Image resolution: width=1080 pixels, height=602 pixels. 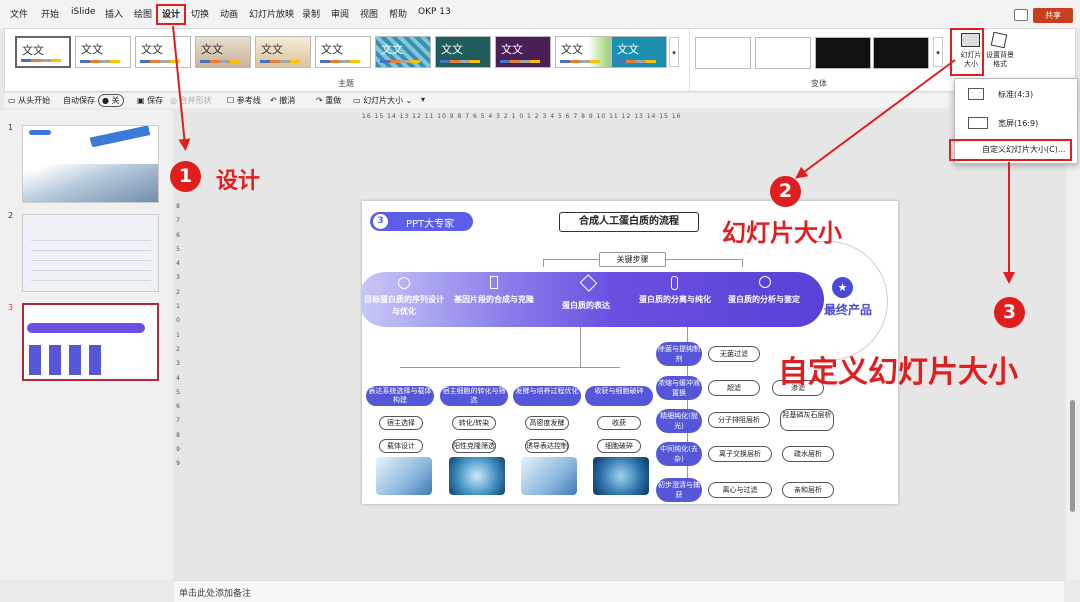 I want to click on step-1-label: 设计, so click(x=238, y=181).